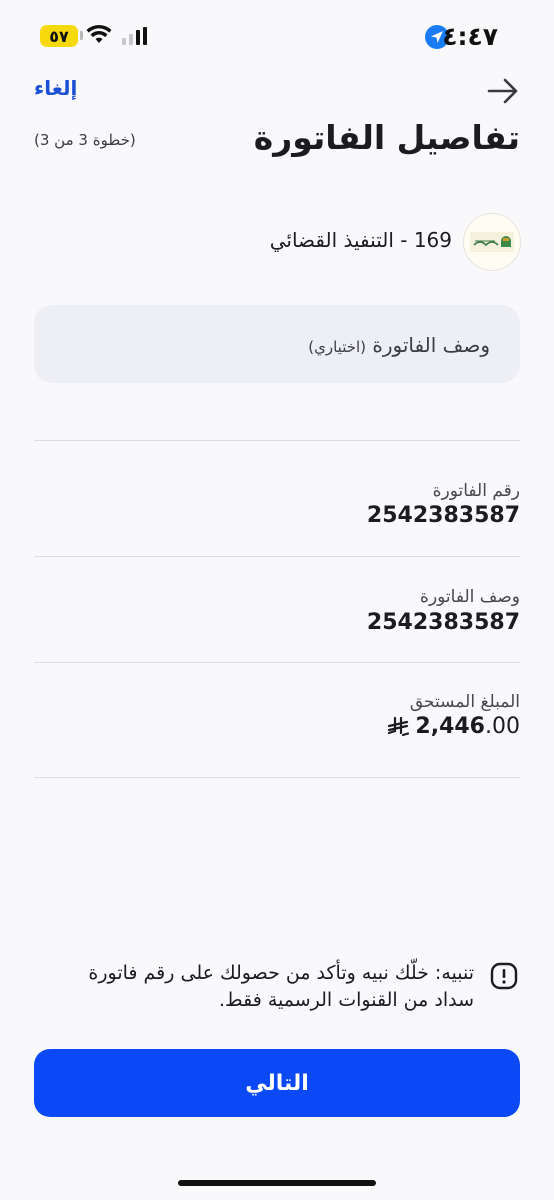 This screenshot has width=554, height=1200. Describe the element at coordinates (431, 345) in the screenshot. I see `placeholder-main: وصف الفاتورة` at that location.